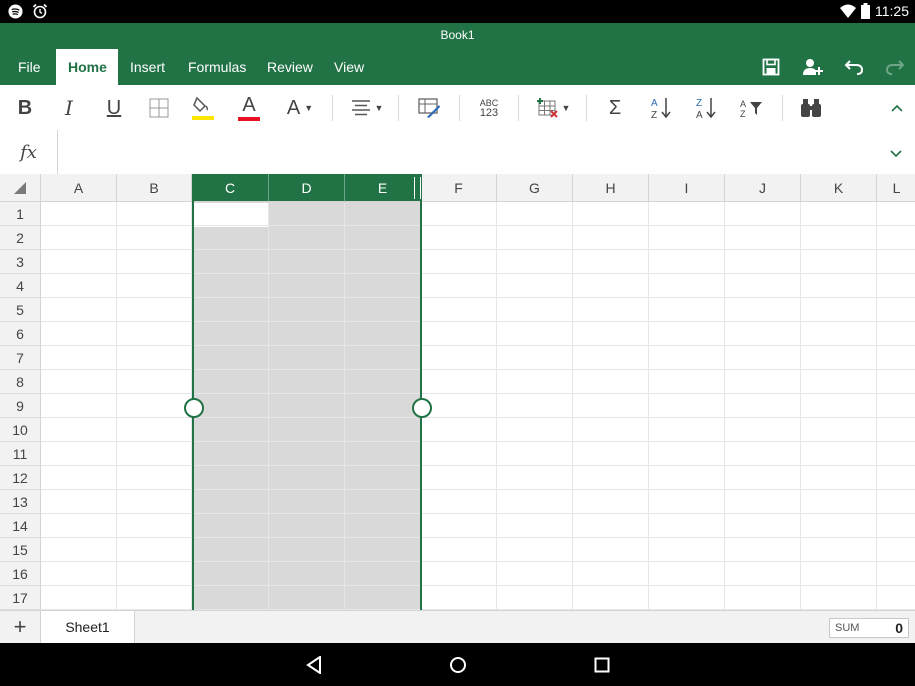 This screenshot has height=686, width=915. What do you see at coordinates (249, 119) in the screenshot?
I see `font-color-swatch` at bounding box center [249, 119].